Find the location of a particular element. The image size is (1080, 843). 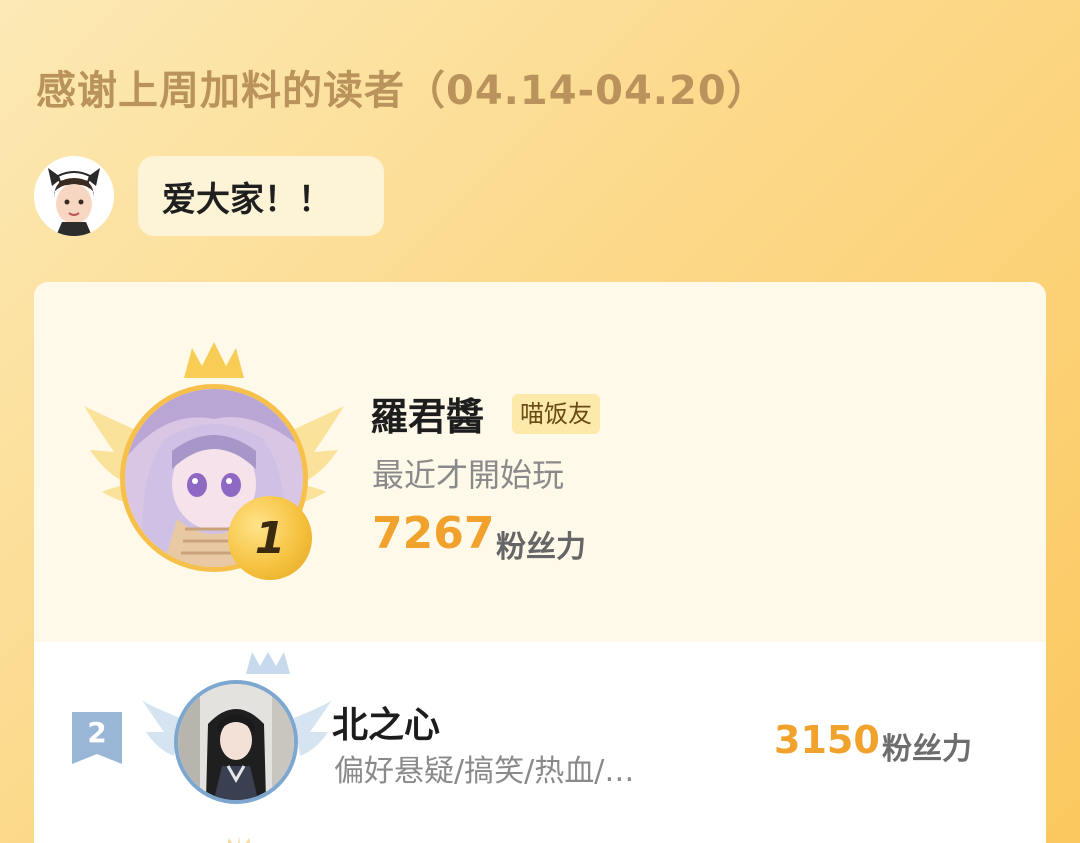

reader-score-unit-second: 粉丝力 is located at coordinates (927, 749).